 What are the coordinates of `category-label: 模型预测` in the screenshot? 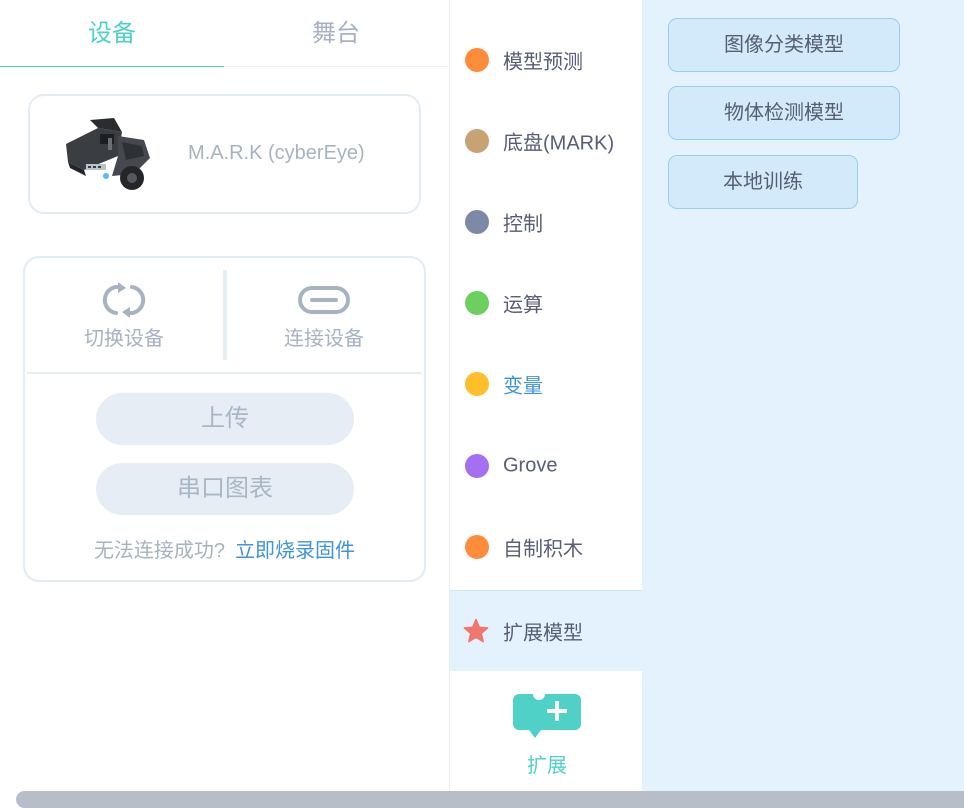 It's located at (543, 62).